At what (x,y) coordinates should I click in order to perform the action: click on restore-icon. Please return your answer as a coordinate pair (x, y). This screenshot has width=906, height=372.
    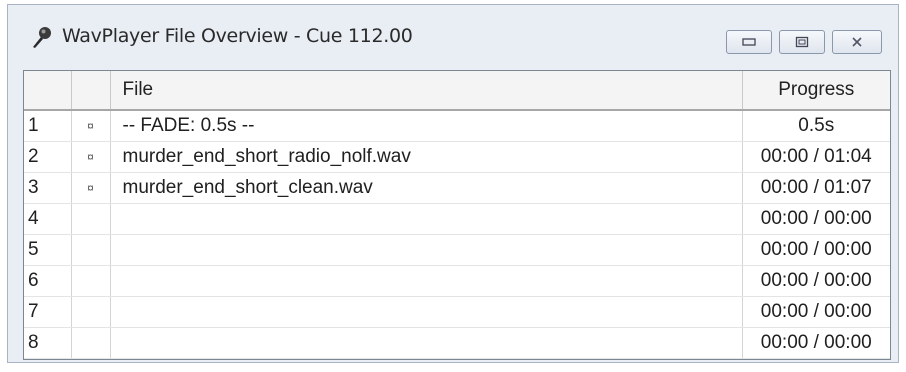
    Looking at the image, I should click on (802, 42).